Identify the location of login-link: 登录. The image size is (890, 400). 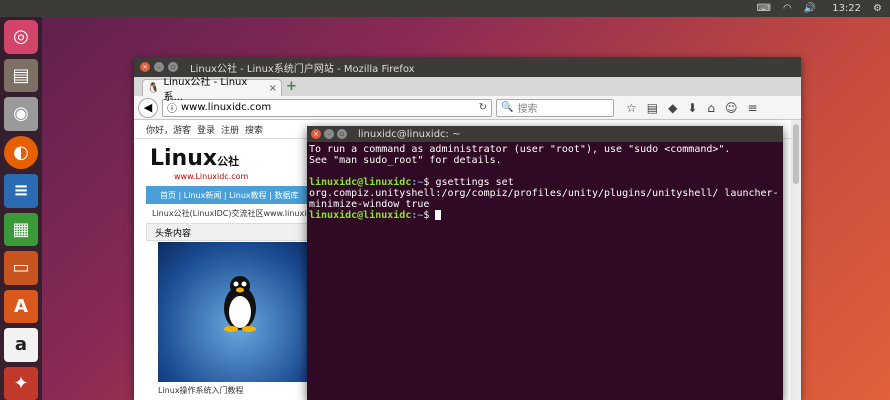
(206, 129).